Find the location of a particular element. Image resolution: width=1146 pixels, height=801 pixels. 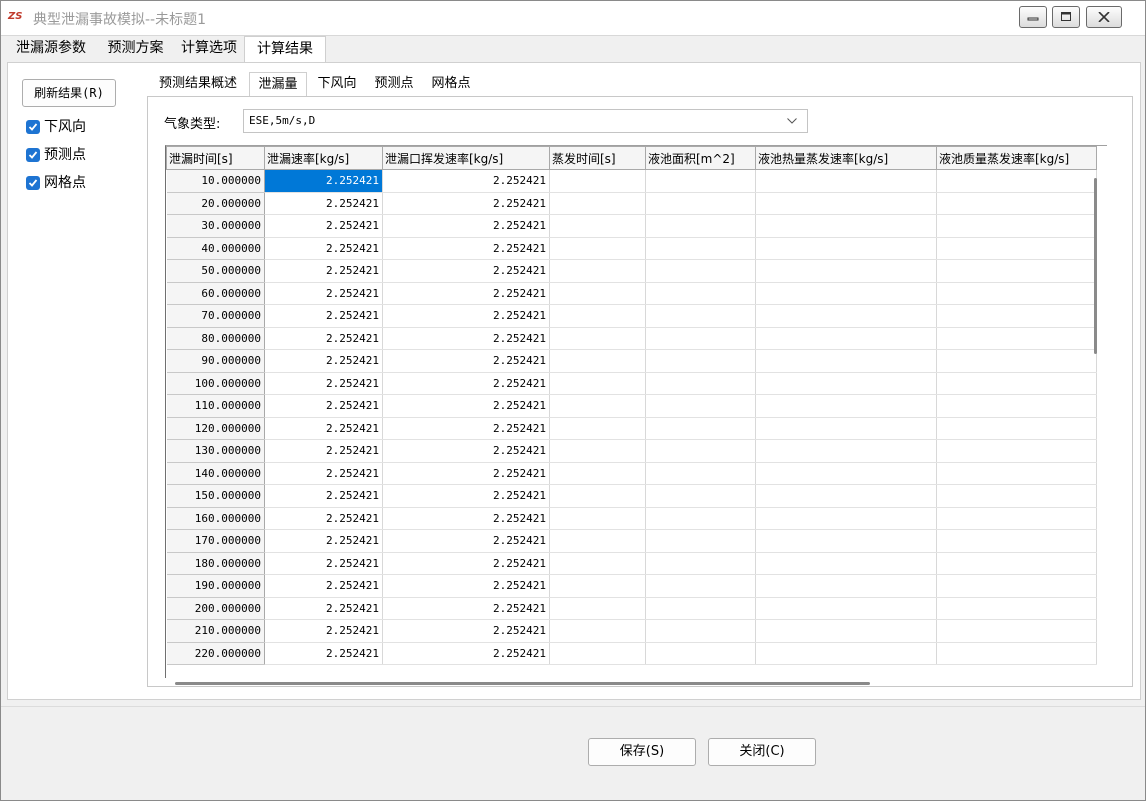

row-header-cell: 40.000000 is located at coordinates (215, 248).